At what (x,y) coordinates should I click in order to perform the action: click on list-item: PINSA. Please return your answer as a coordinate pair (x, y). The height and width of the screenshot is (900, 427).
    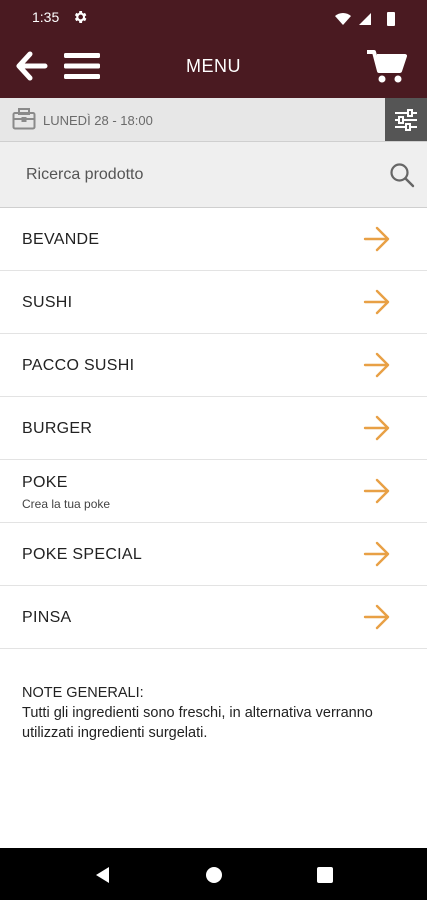
    Looking at the image, I should click on (213, 617).